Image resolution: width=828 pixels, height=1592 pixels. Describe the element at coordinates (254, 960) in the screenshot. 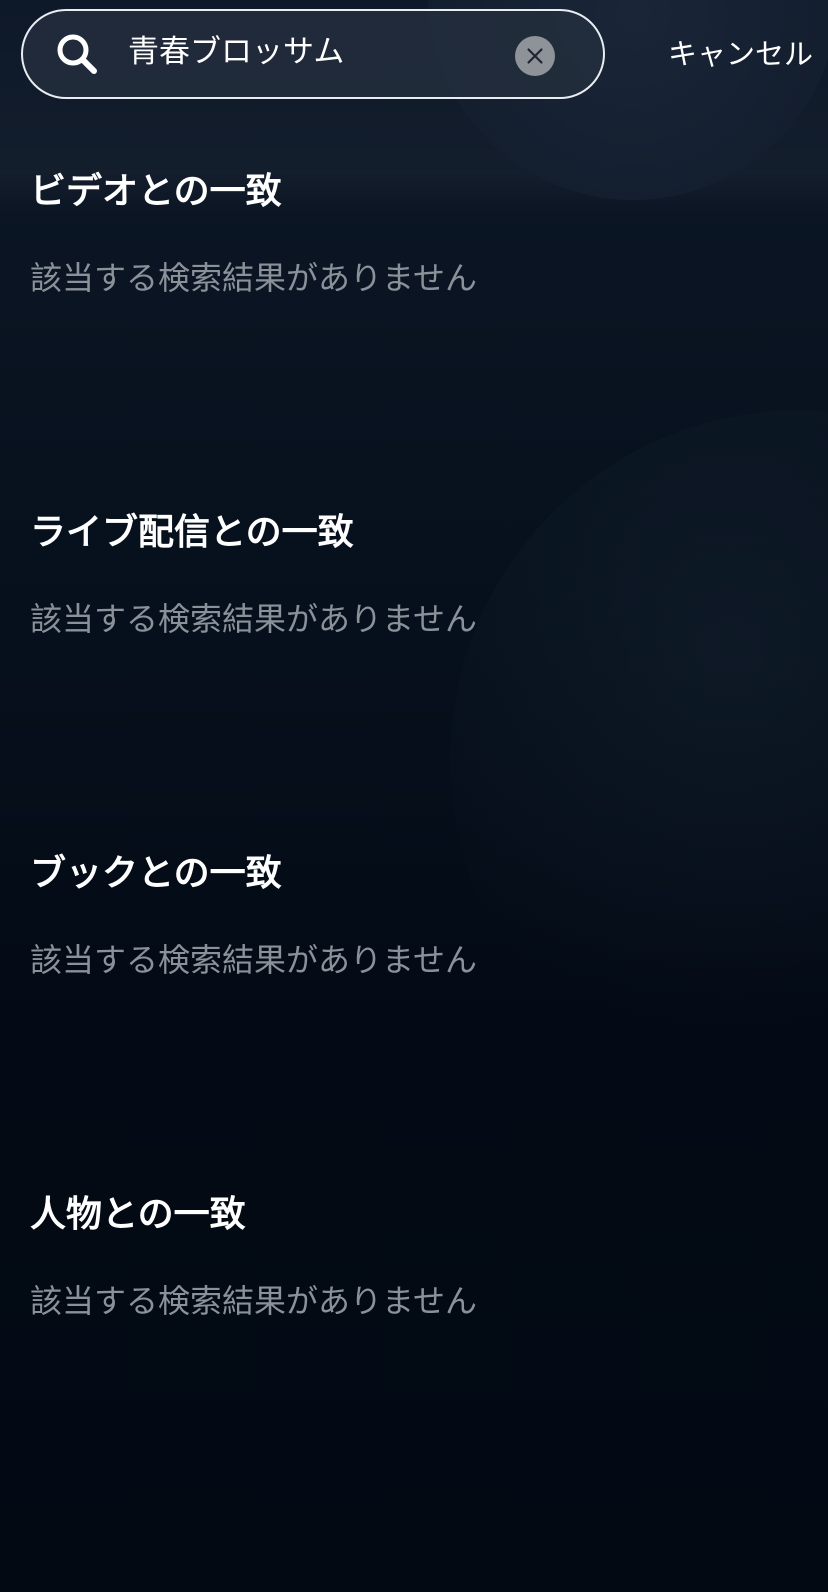

I see `section-empty-books: 該当する検索結果がありません` at that location.